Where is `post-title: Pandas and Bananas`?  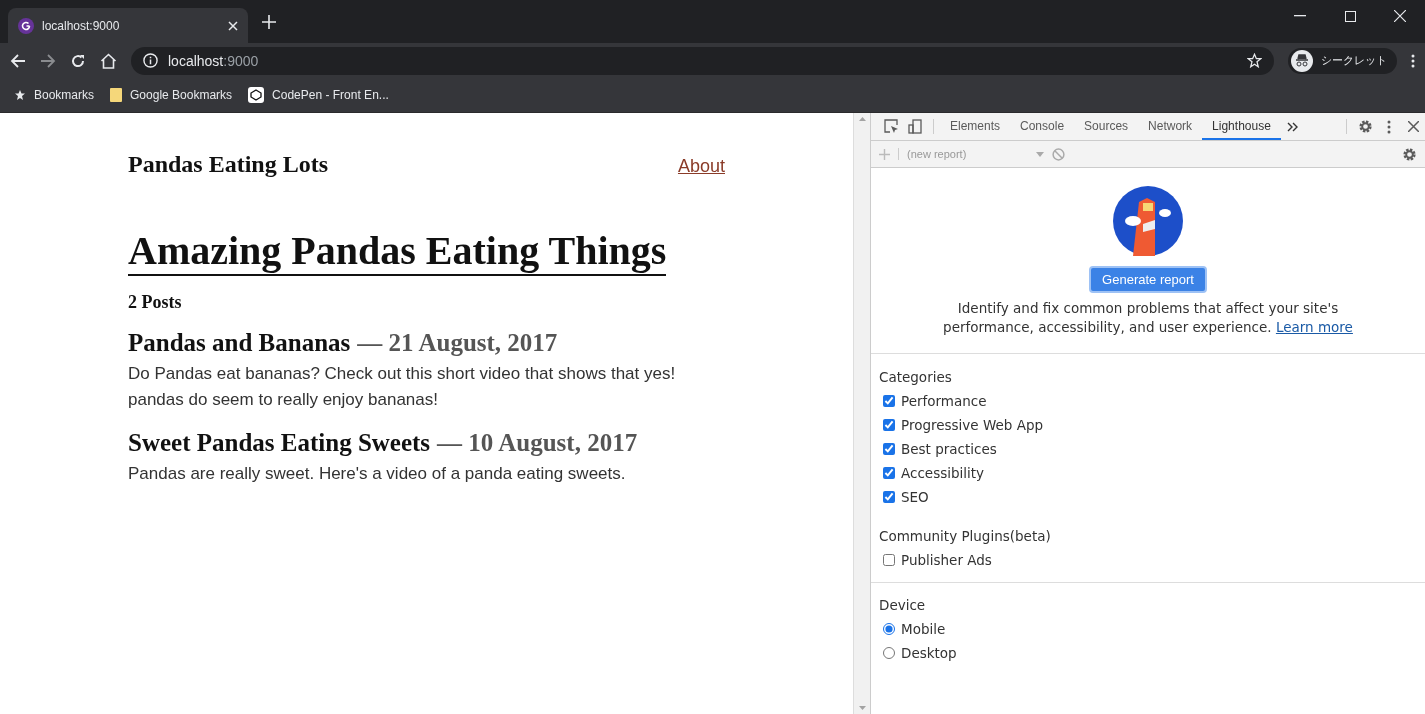
post-title: Pandas and Bananas is located at coordinates (239, 343).